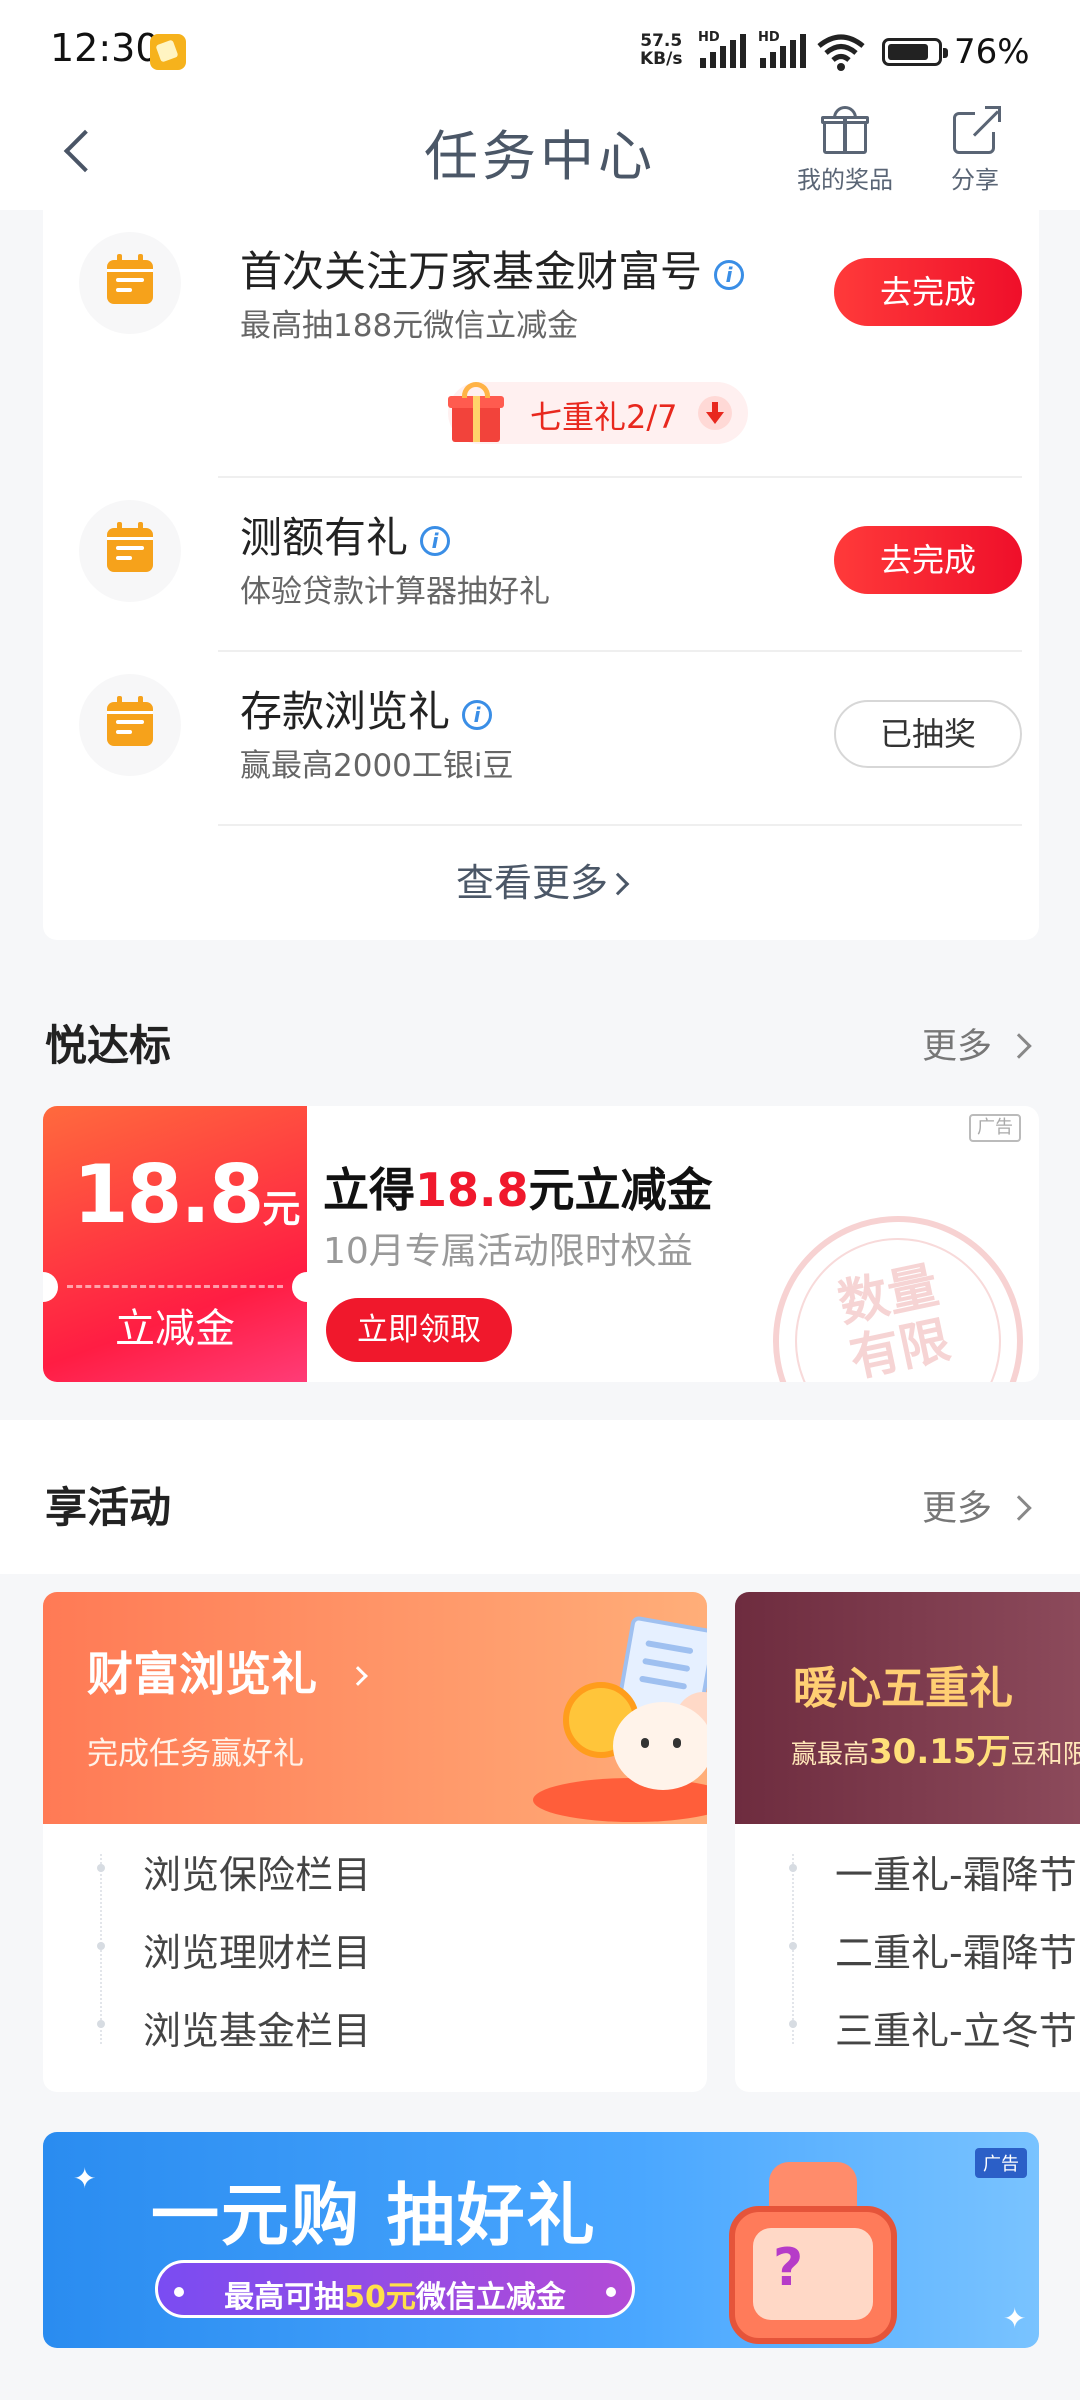  I want to click on notes-app-icon, so click(168, 52).